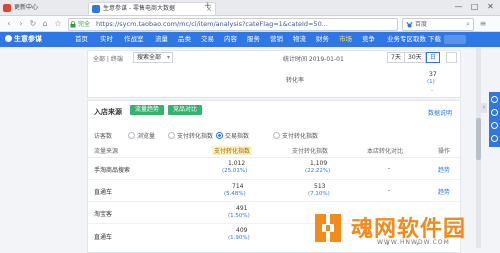 The image size is (500, 253). Describe the element at coordinates (195, 136) in the screenshot. I see `filter-label: 支付转化指数` at that location.